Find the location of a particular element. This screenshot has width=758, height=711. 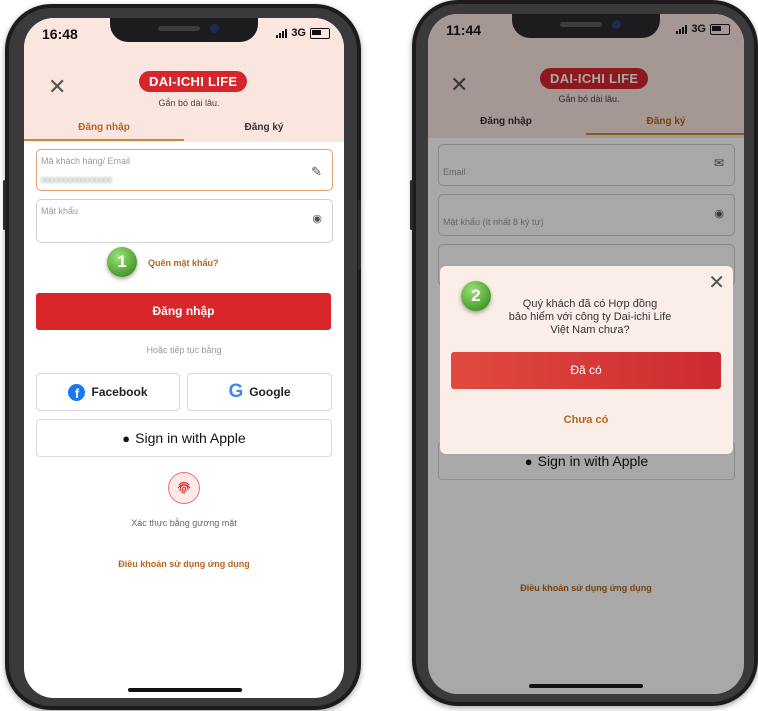

facebook-button: f Facebook is located at coordinates (108, 392).